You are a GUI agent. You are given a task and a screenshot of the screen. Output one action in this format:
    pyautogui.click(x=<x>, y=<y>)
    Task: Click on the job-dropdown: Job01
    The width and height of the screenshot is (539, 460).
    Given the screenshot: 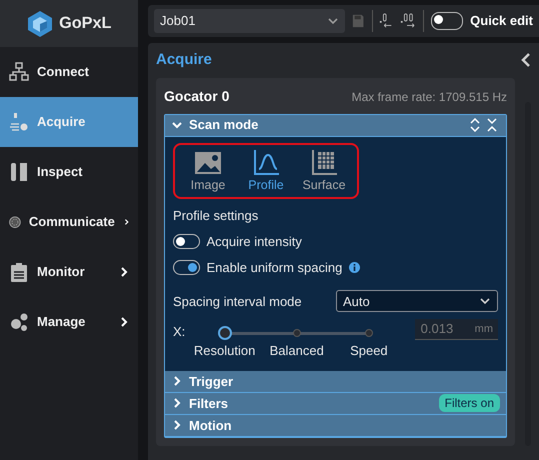 What is the action you would take?
    pyautogui.click(x=250, y=21)
    